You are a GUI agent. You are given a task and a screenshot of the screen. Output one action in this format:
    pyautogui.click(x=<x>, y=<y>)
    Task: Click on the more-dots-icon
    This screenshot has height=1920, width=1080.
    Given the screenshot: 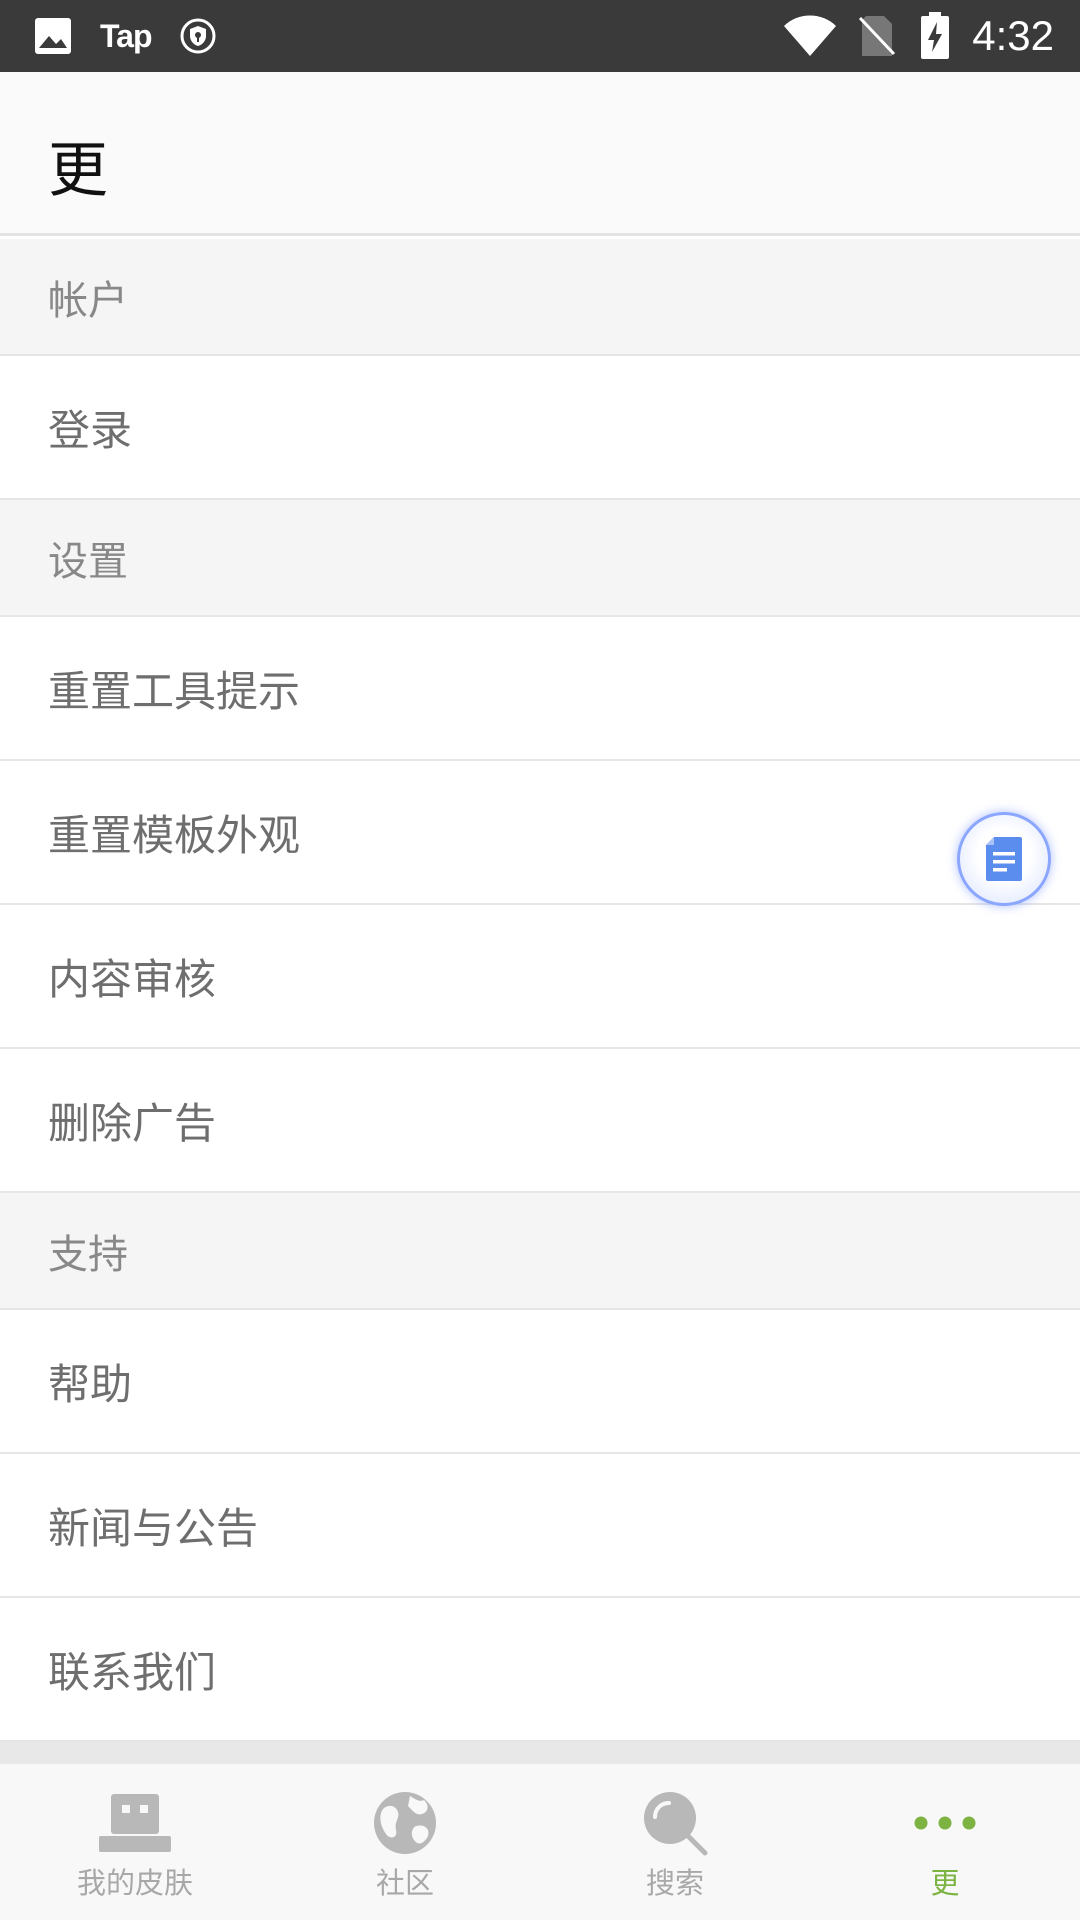 What is the action you would take?
    pyautogui.click(x=945, y=1823)
    